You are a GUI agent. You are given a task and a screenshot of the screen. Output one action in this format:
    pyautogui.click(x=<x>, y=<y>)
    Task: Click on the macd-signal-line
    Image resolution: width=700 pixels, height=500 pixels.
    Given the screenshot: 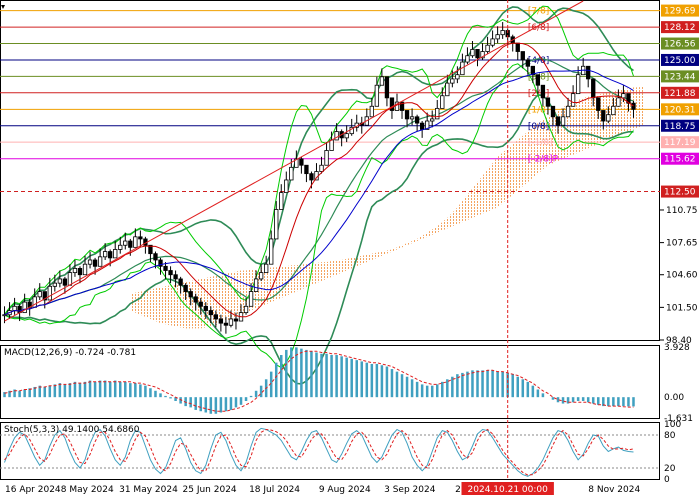 What is the action you would take?
    pyautogui.click(x=319, y=381)
    